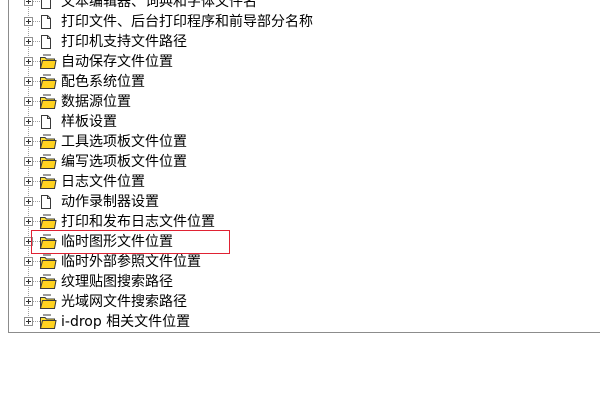 This screenshot has height=400, width=600. What do you see at coordinates (96, 102) in the screenshot?
I see `tree-item-label: 数据源位置` at bounding box center [96, 102].